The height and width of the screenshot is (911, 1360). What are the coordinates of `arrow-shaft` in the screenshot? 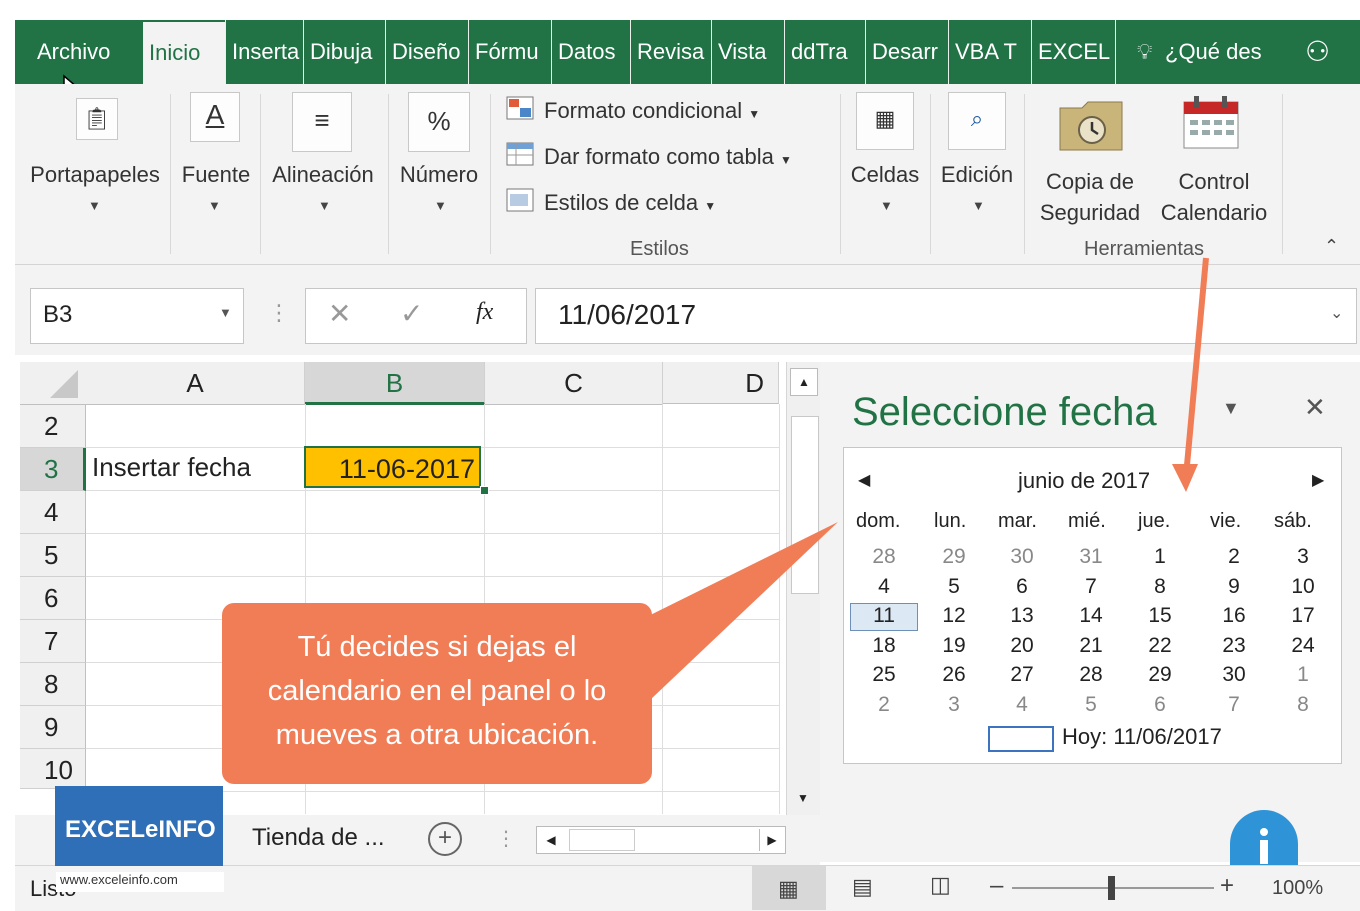 It's located at (1196, 367).